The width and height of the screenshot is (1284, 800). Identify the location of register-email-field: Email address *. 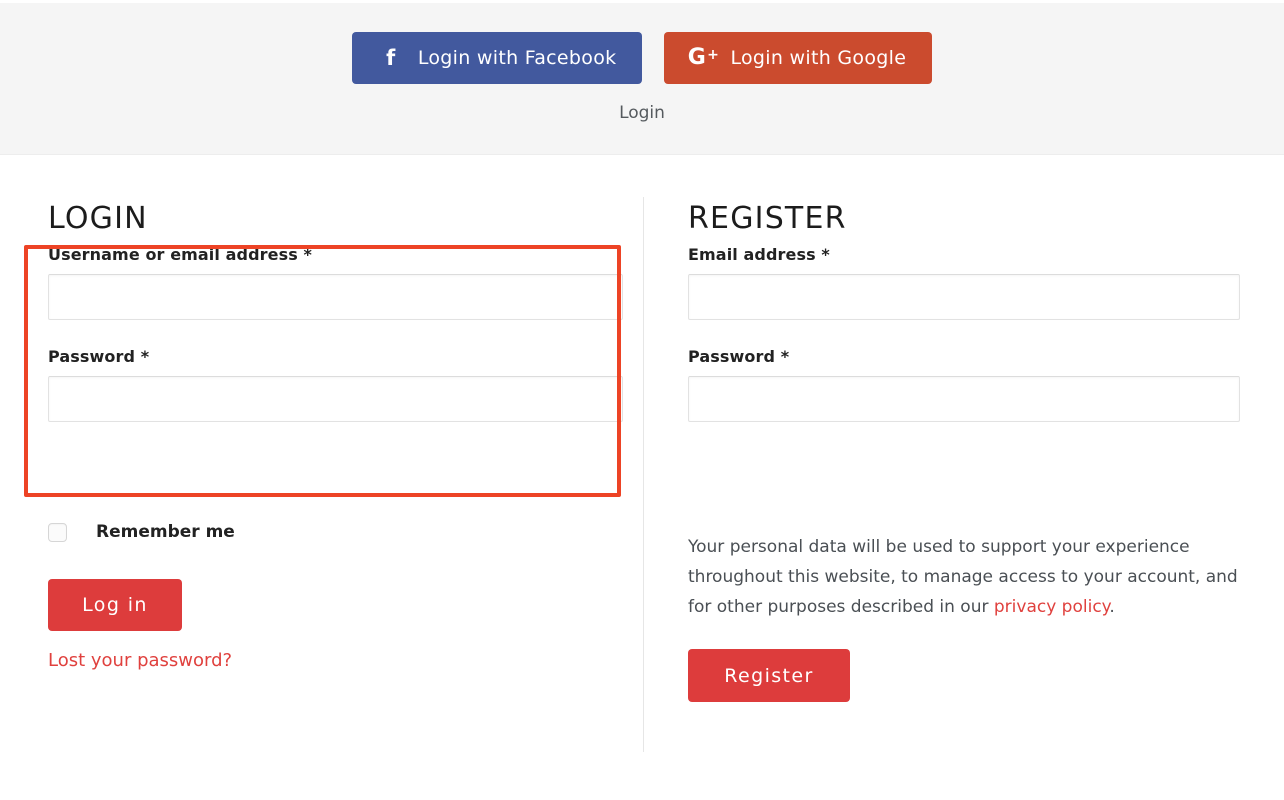
(964, 282).